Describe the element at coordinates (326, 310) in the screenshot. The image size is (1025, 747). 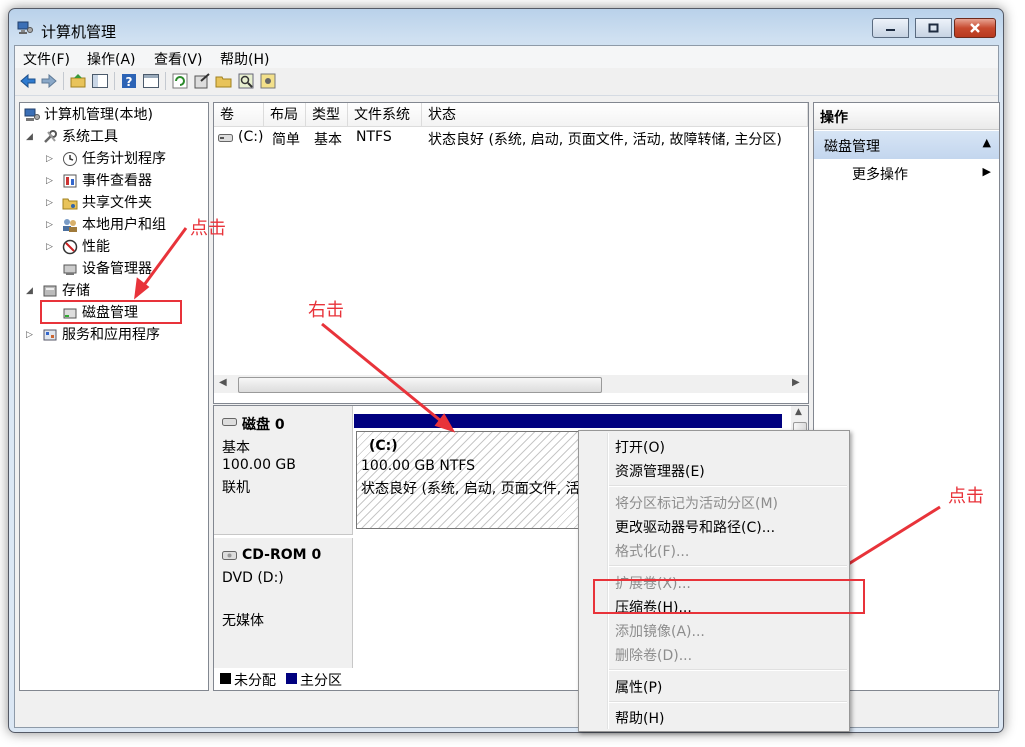
I see `annotation-right-click: 右击` at that location.